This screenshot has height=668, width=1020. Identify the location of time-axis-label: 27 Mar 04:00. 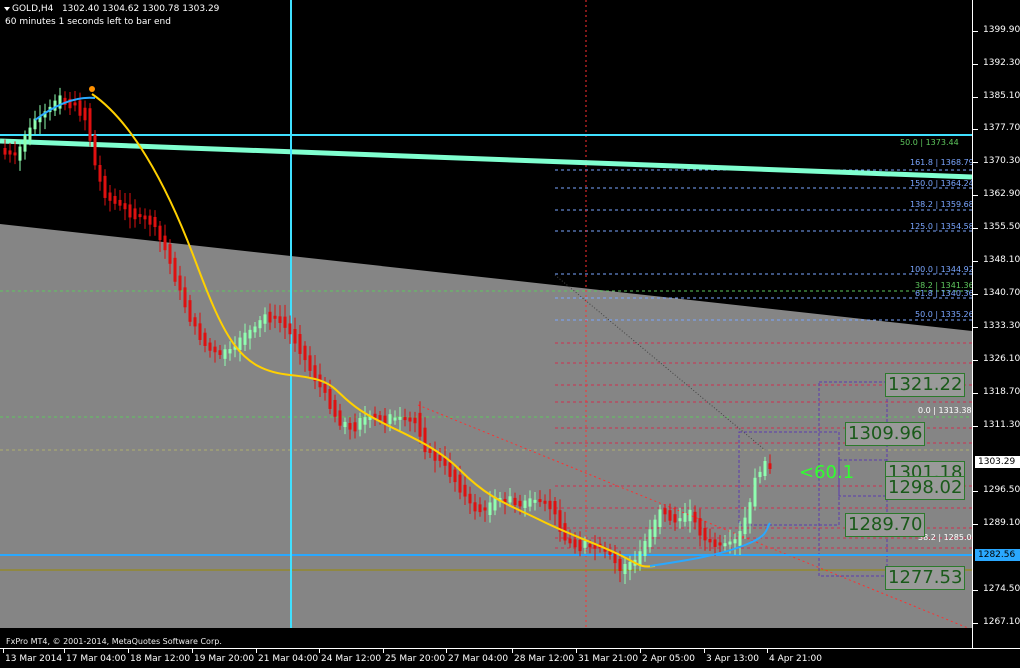
(478, 659).